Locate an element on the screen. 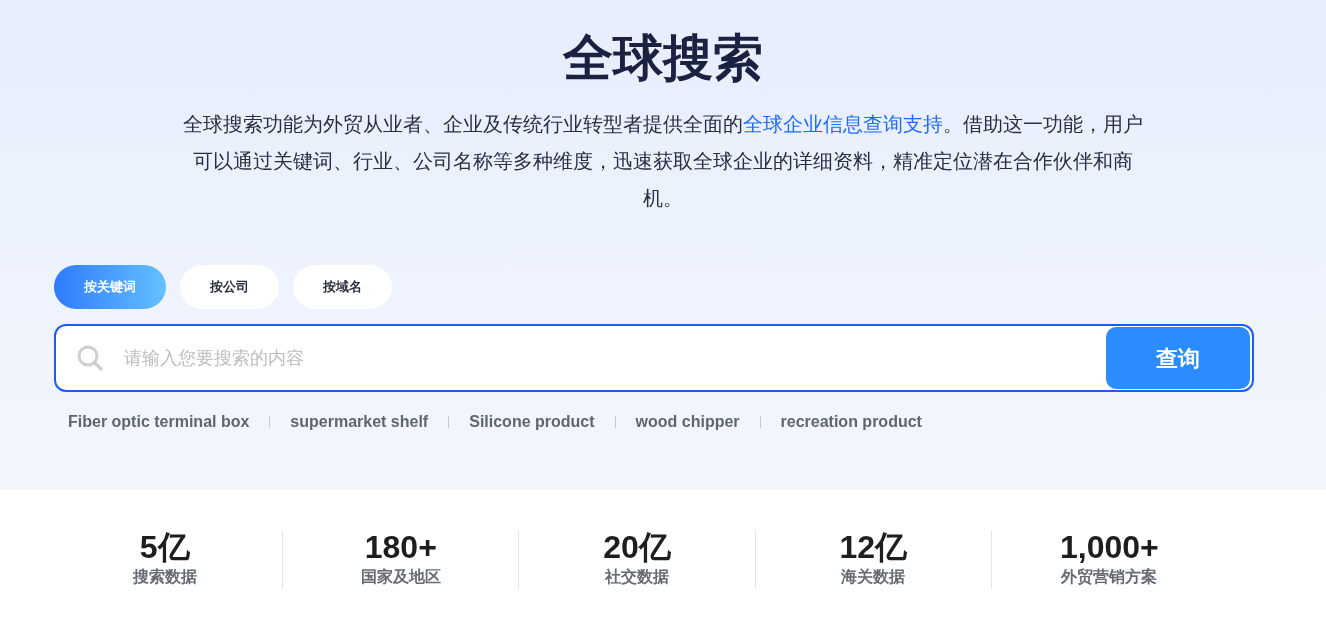 The height and width of the screenshot is (635, 1326). page-title: 全球搜索 is located at coordinates (662, 58).